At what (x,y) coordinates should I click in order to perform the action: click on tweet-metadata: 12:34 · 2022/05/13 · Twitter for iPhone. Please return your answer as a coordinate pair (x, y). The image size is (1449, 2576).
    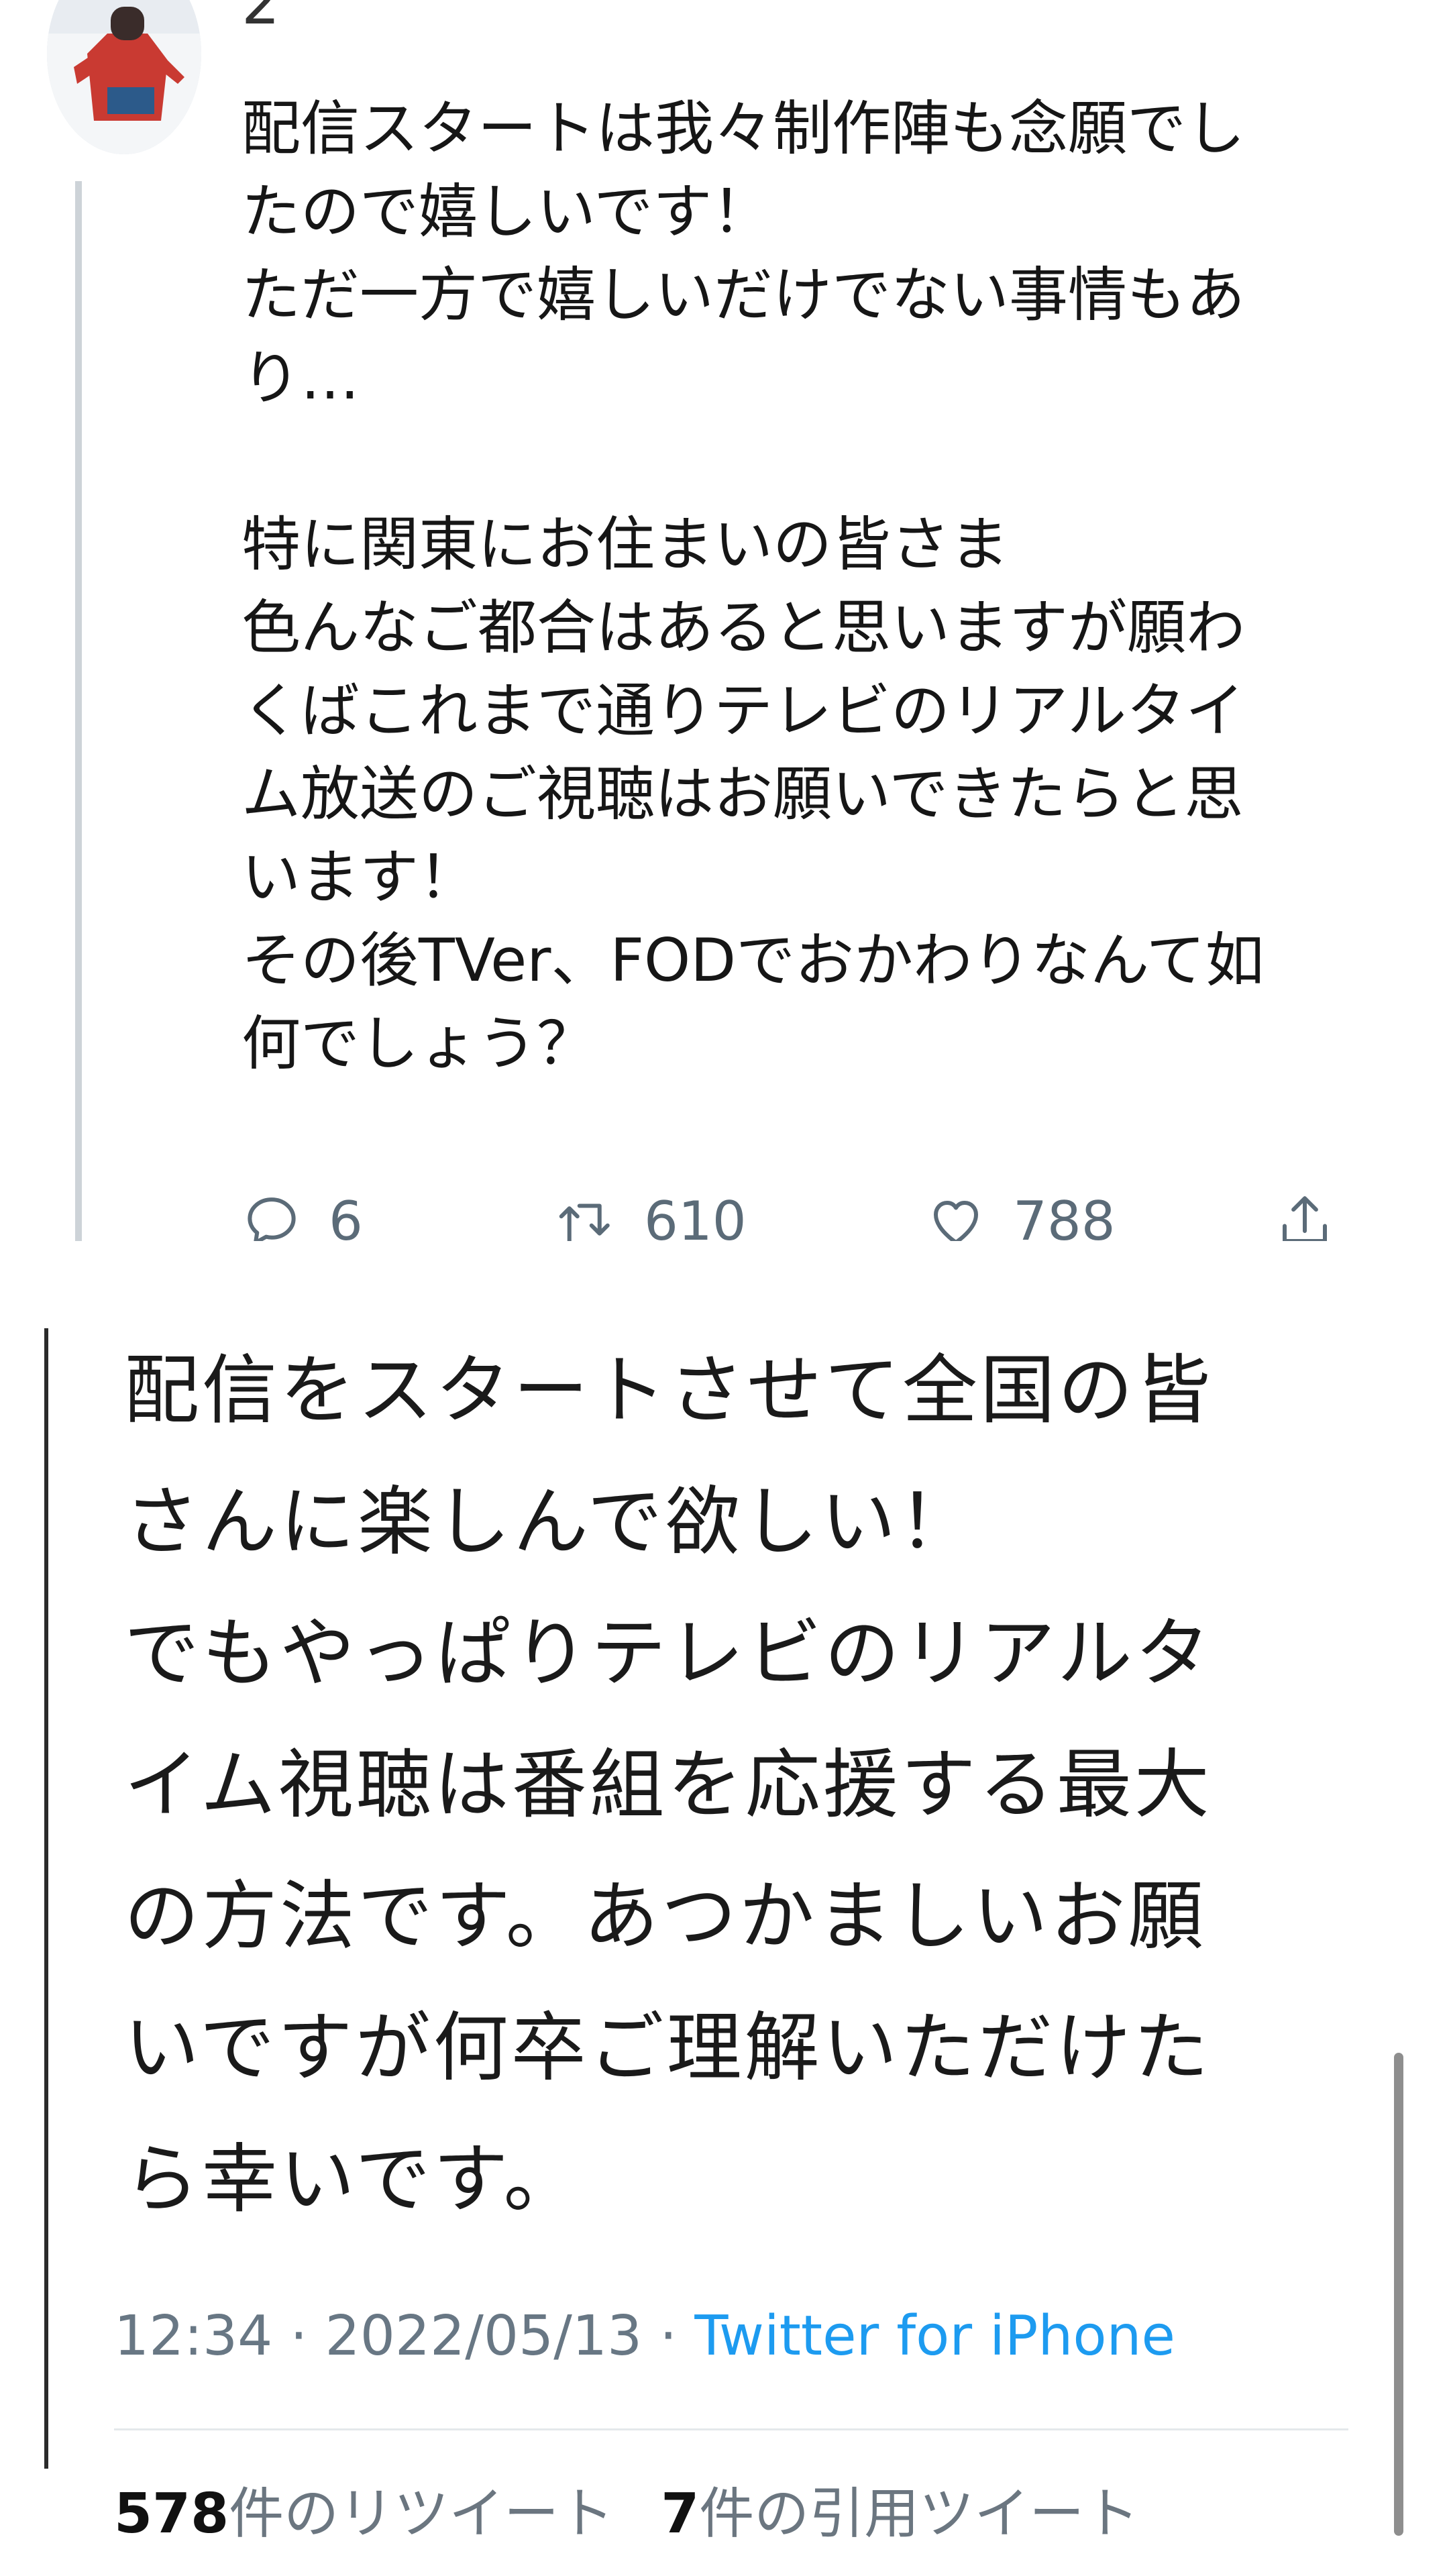
    Looking at the image, I should click on (644, 2336).